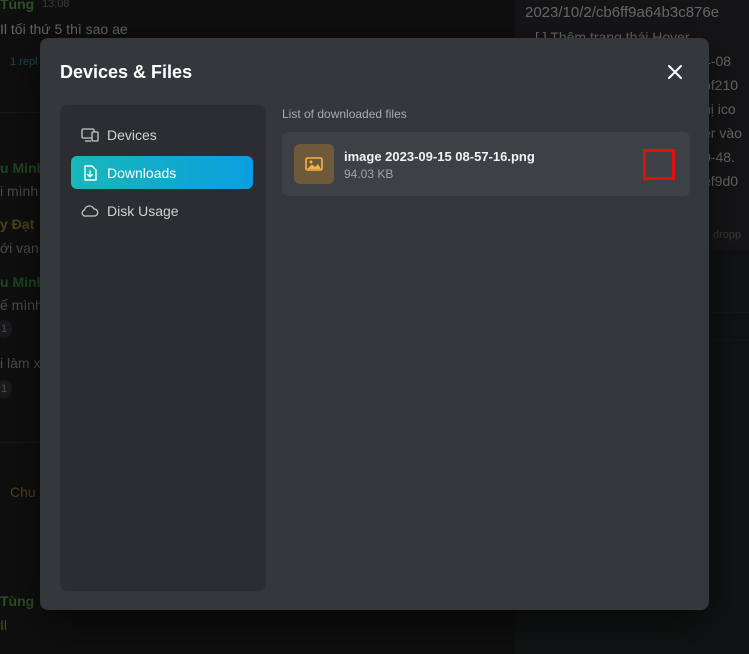 The width and height of the screenshot is (749, 654). Describe the element at coordinates (90, 211) in the screenshot. I see `cloud-icon` at that location.